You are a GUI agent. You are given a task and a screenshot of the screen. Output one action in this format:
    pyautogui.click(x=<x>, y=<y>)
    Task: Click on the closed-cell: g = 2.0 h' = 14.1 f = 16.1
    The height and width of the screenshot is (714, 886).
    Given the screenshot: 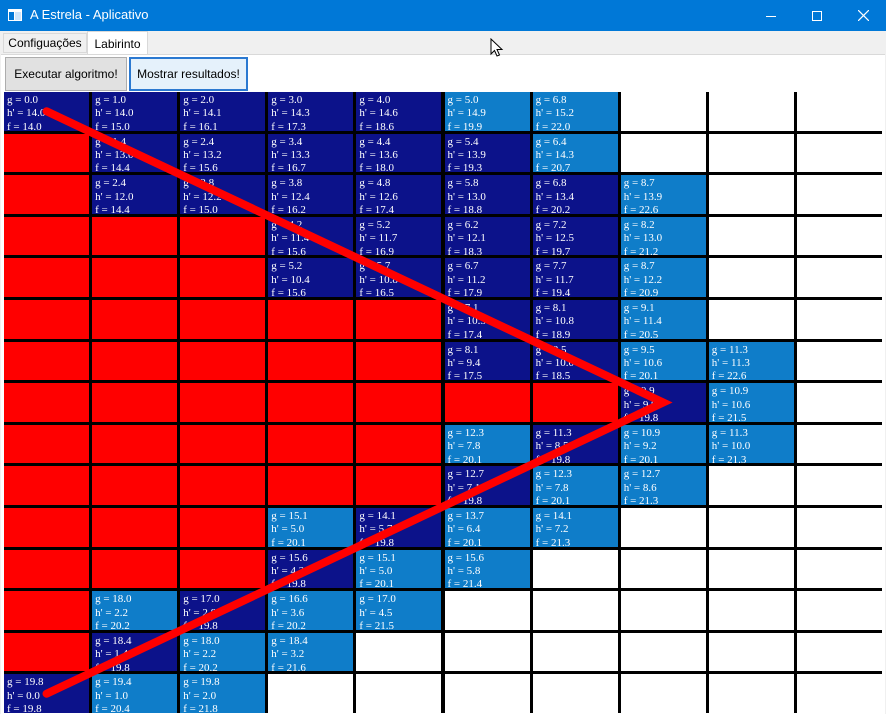 What is the action you would take?
    pyautogui.click(x=223, y=111)
    